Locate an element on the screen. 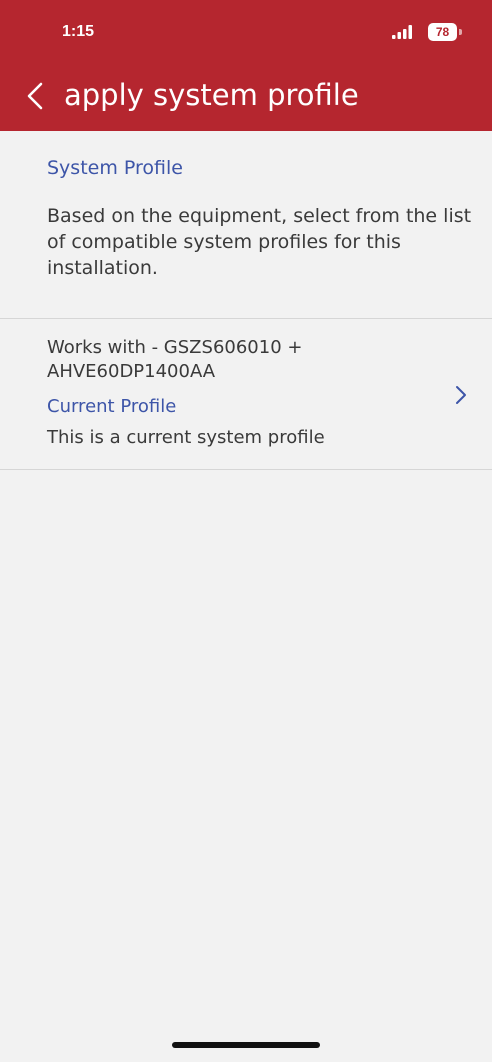 The width and height of the screenshot is (492, 1062). battery-level: 78 is located at coordinates (442, 32).